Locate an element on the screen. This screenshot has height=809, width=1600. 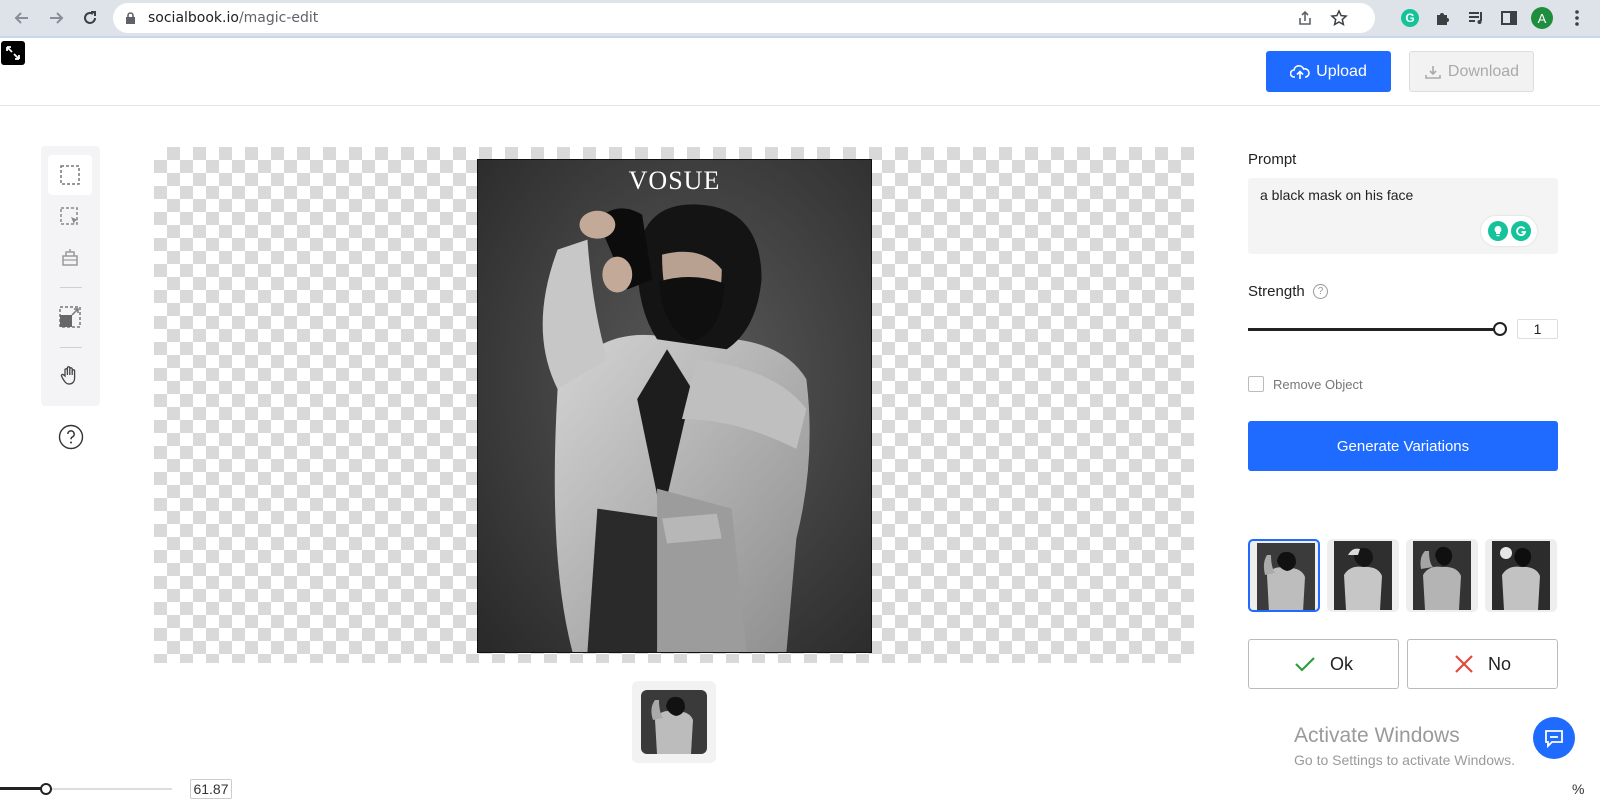
sidebar-icon is located at coordinates (1509, 18).